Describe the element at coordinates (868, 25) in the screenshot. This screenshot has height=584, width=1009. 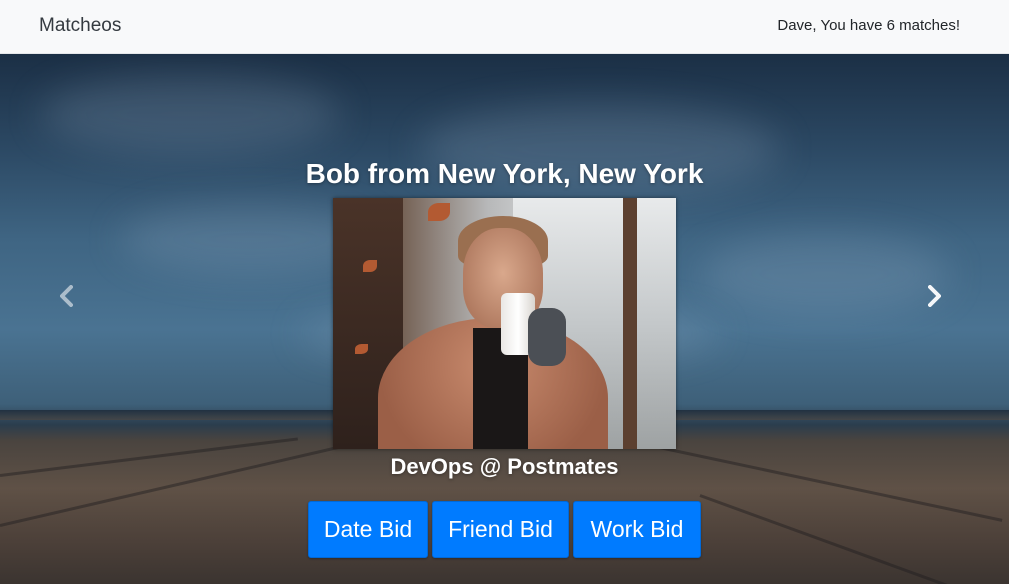
I see `matches-greeting: Dave, You have 6 matches!` at that location.